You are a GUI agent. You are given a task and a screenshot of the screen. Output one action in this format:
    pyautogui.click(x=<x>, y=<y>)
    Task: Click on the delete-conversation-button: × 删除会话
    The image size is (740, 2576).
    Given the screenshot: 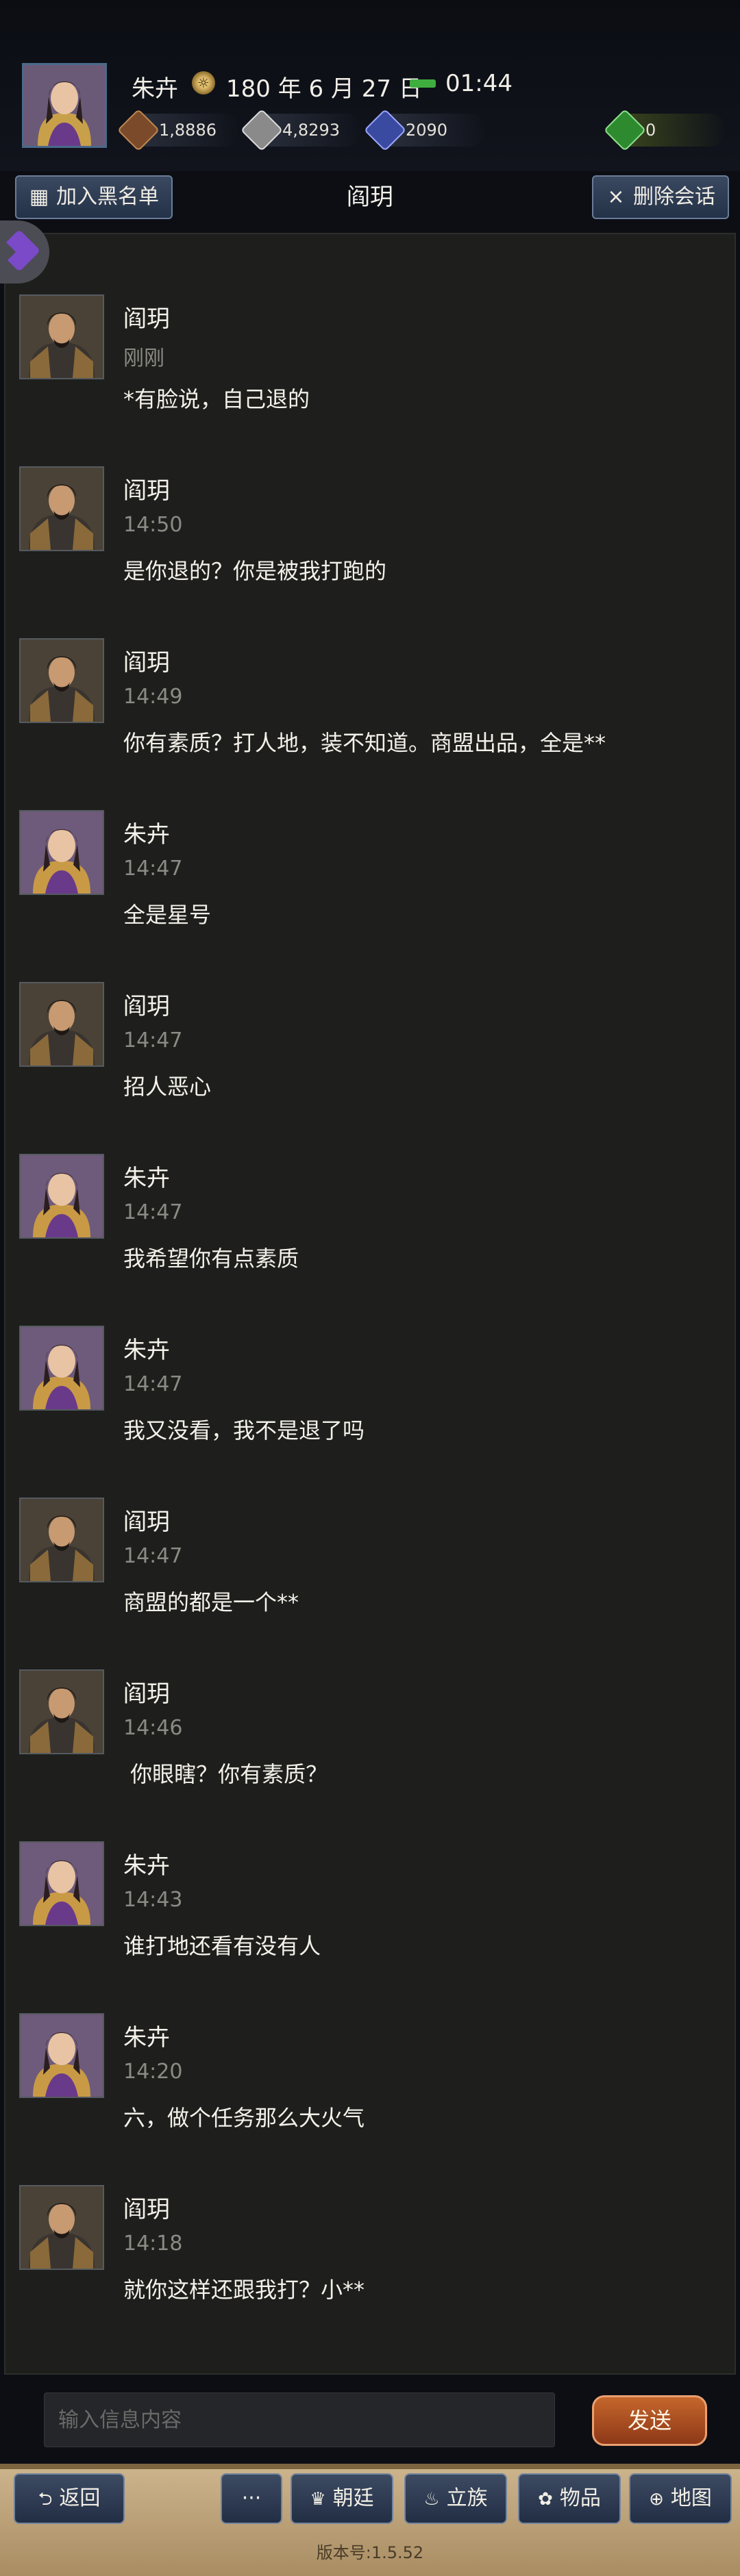 What is the action you would take?
    pyautogui.click(x=660, y=197)
    